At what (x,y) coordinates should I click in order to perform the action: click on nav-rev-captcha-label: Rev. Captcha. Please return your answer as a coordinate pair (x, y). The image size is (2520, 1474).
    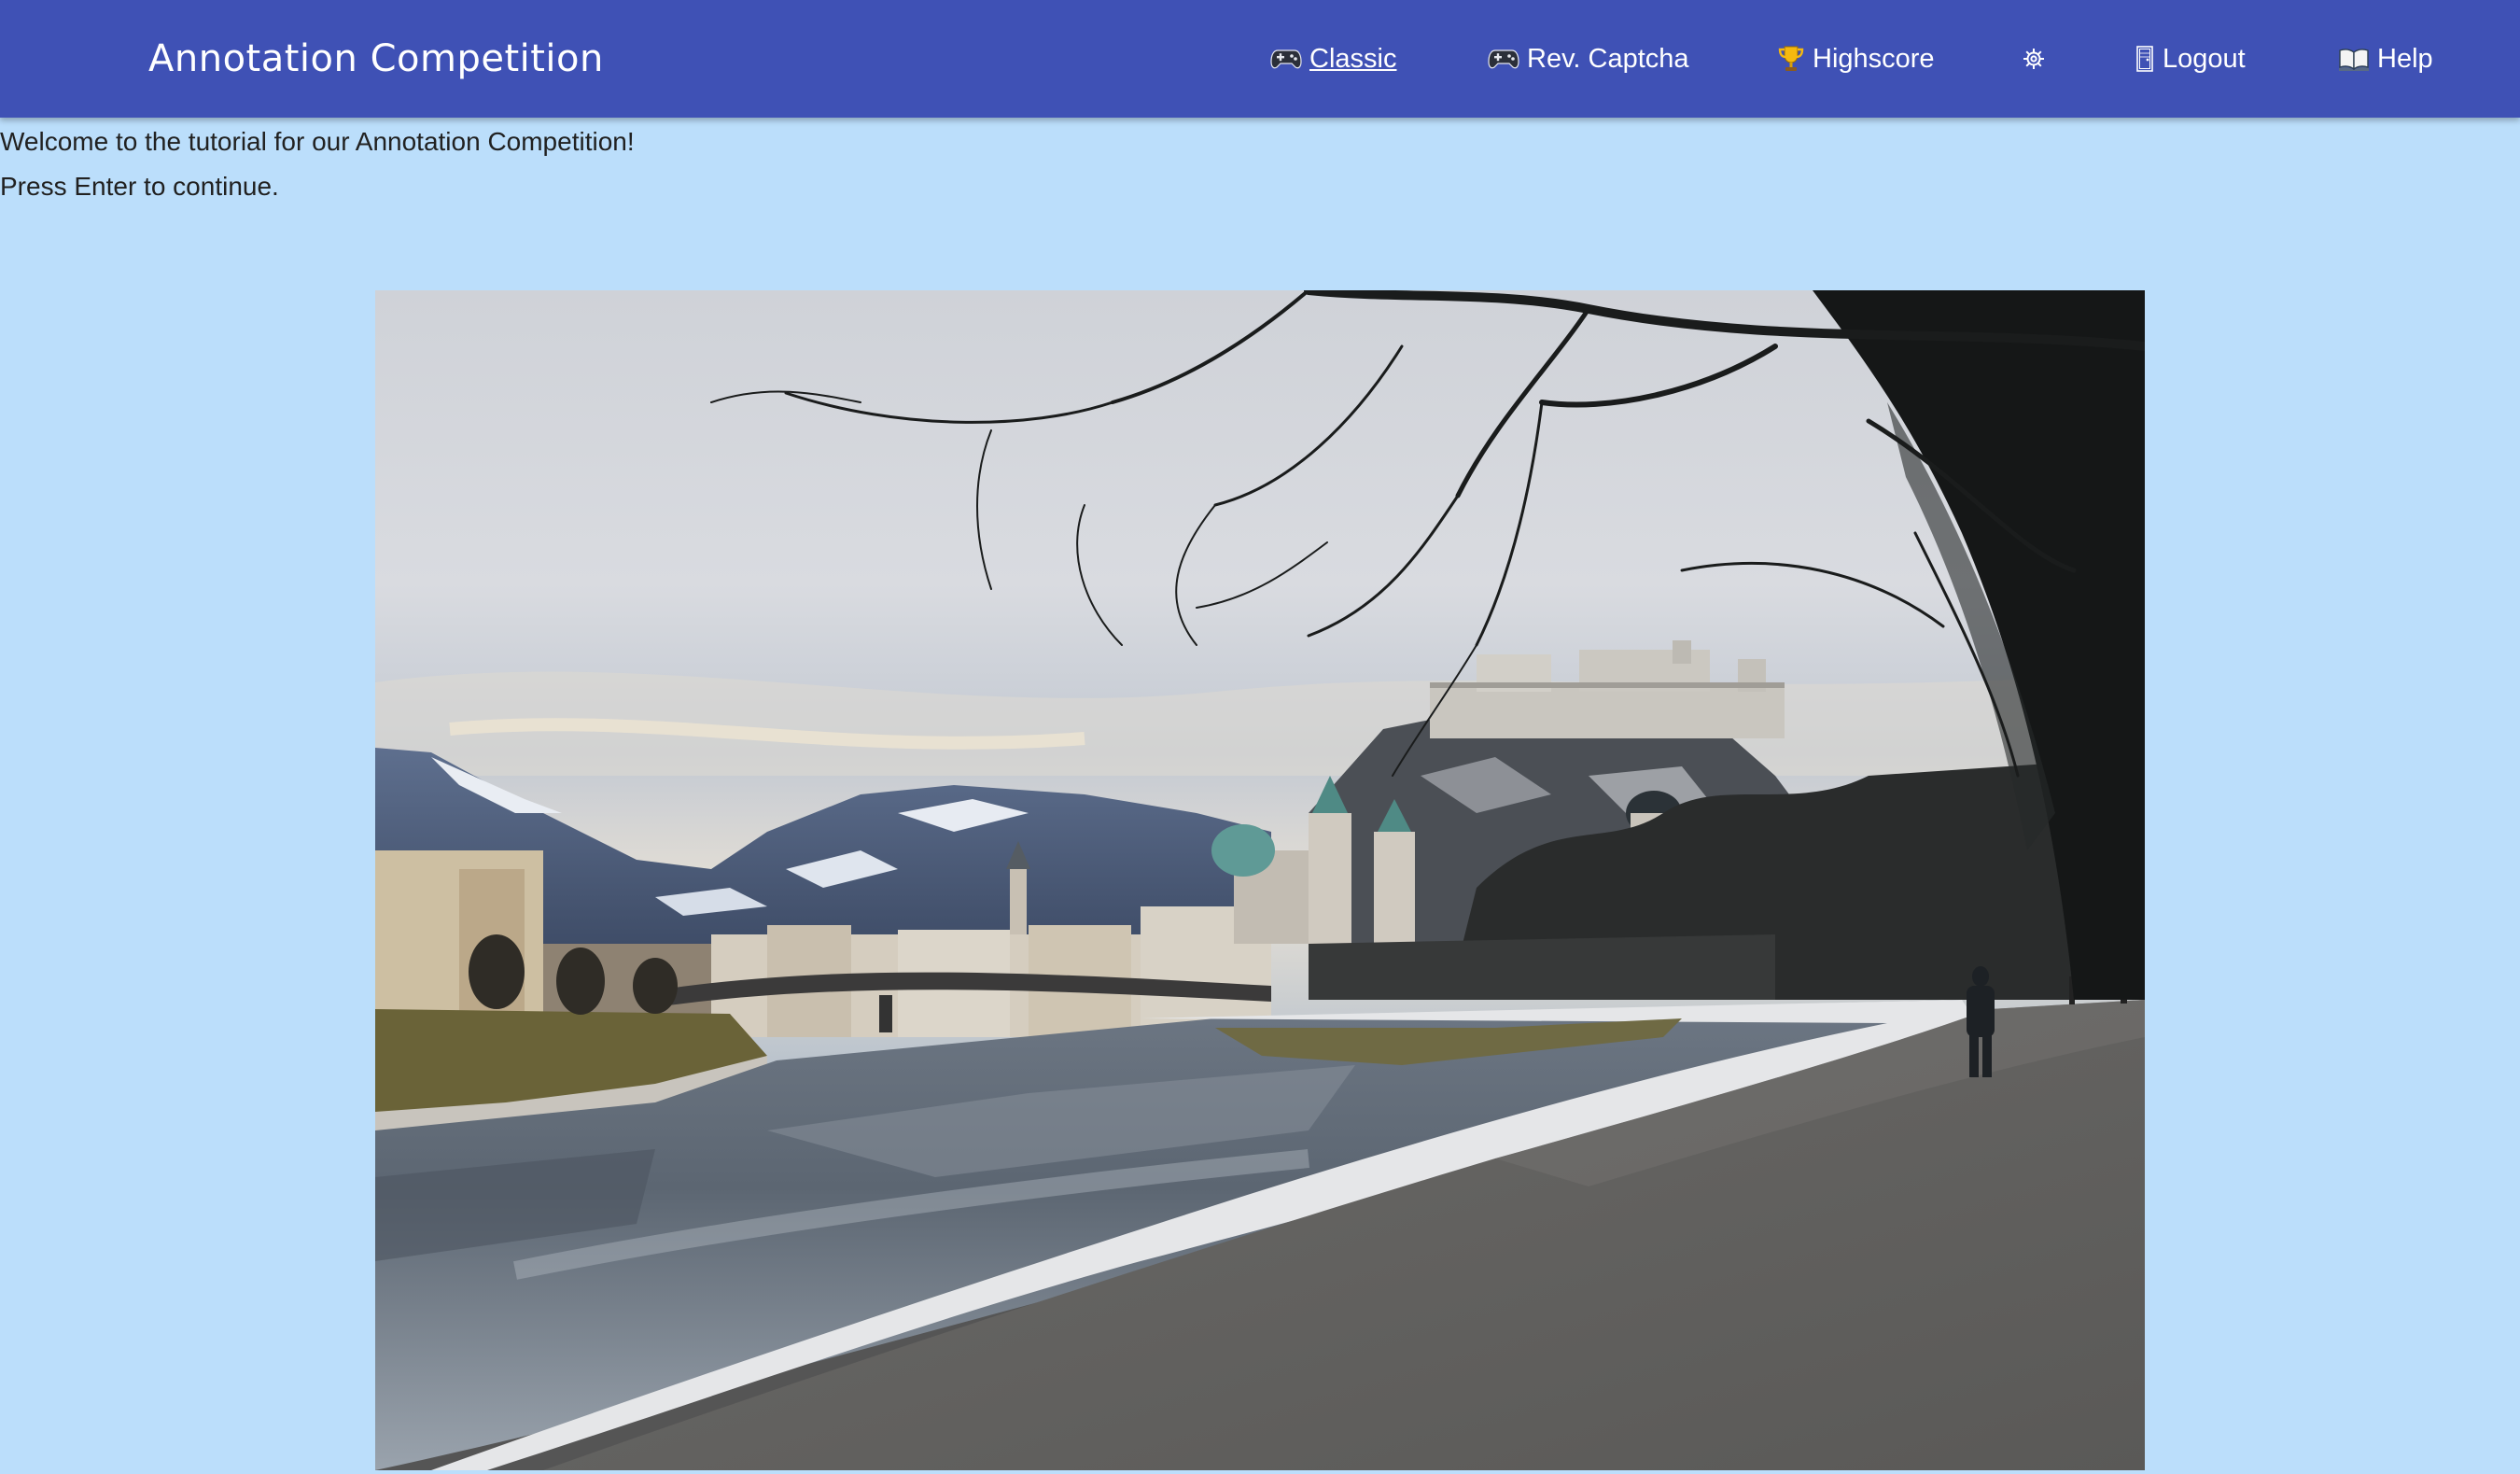
    Looking at the image, I should click on (1608, 58).